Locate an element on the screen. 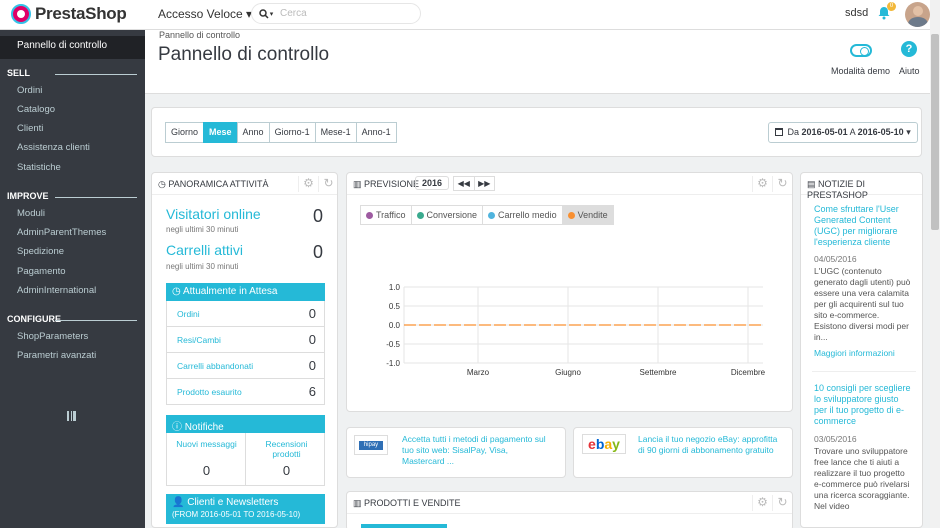 The height and width of the screenshot is (528, 940). info-icon: ⓘ is located at coordinates (177, 427).